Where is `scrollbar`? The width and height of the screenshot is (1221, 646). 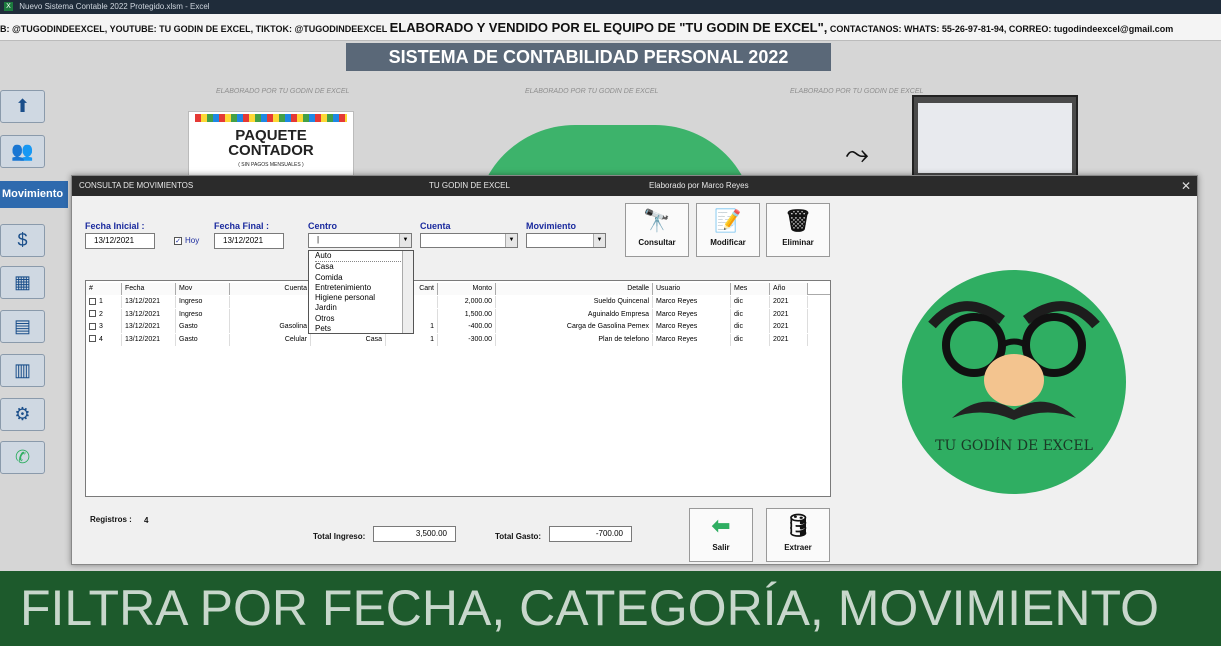
scrollbar is located at coordinates (407, 292).